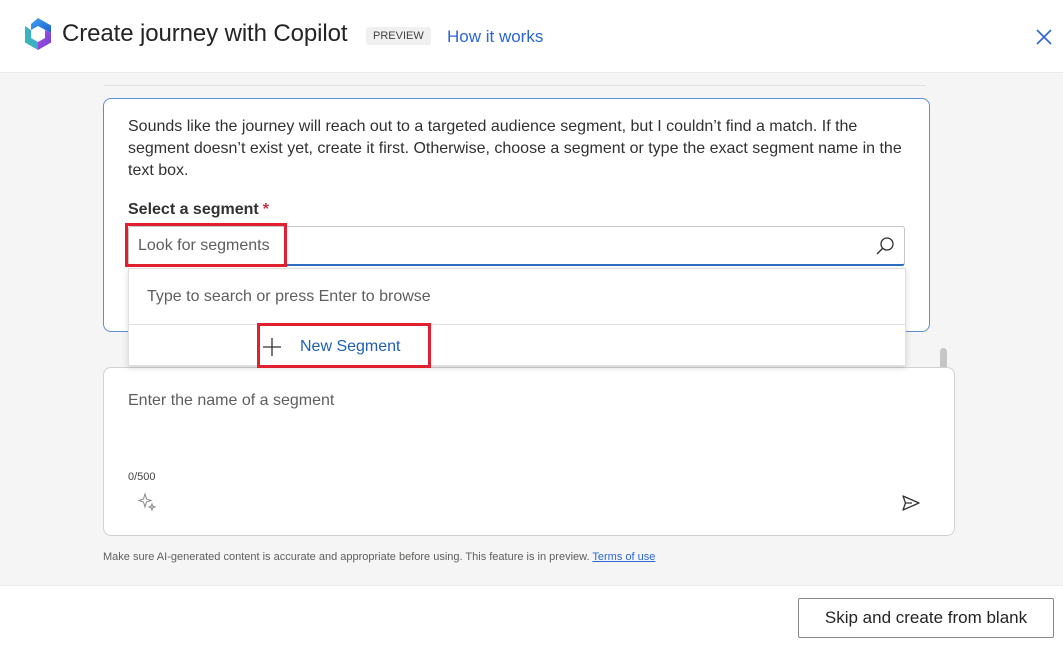  I want to click on plus-icon, so click(272, 347).